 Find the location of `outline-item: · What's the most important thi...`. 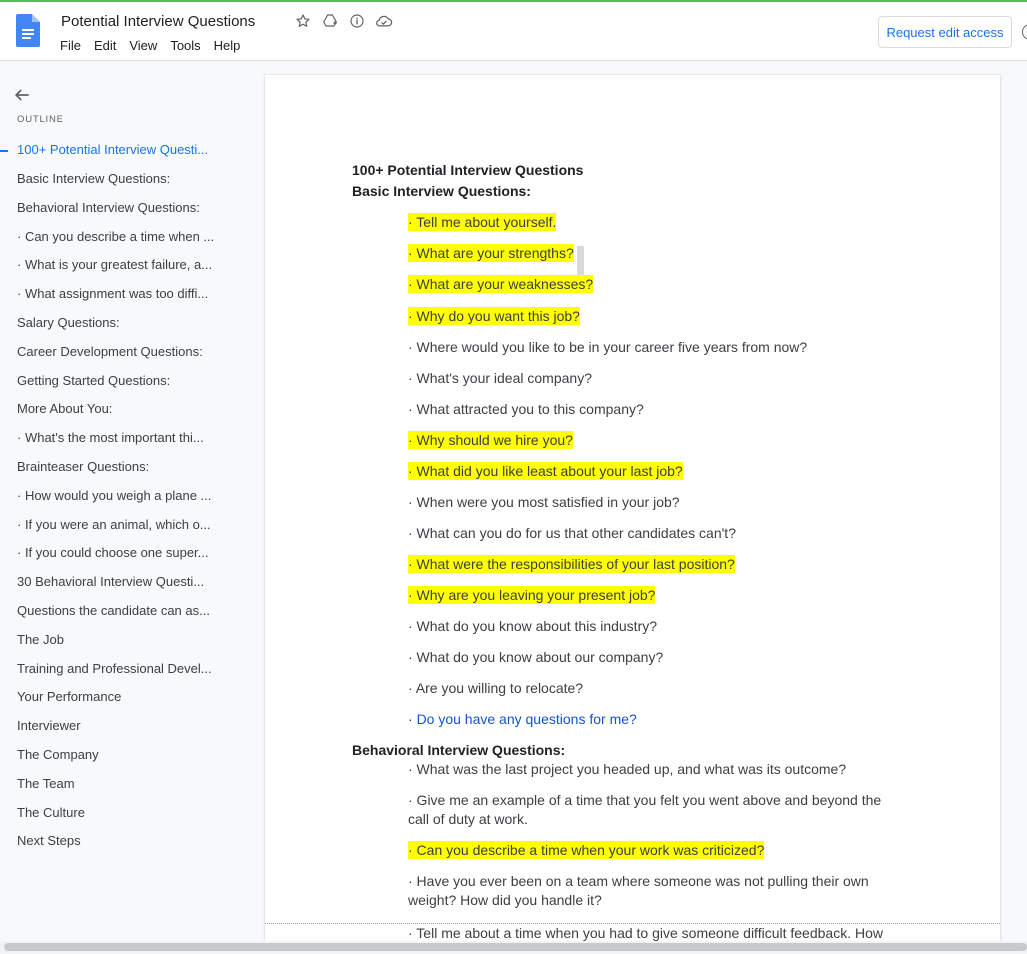

outline-item: · What's the most important thi... is located at coordinates (119, 438).